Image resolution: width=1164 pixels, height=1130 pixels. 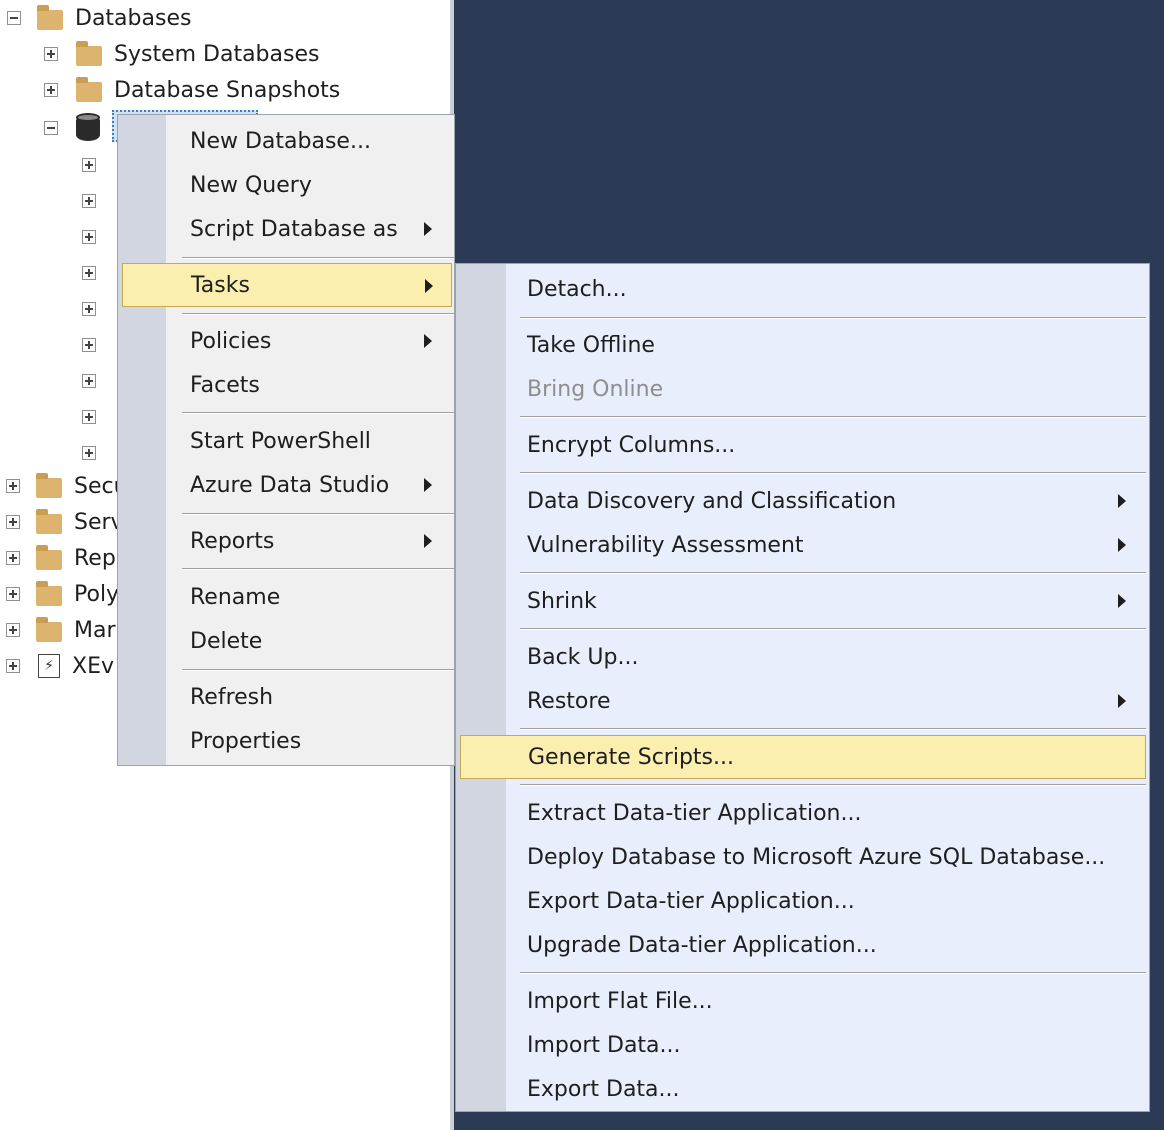 I want to click on tree-node-selected-database, so click(x=72, y=128).